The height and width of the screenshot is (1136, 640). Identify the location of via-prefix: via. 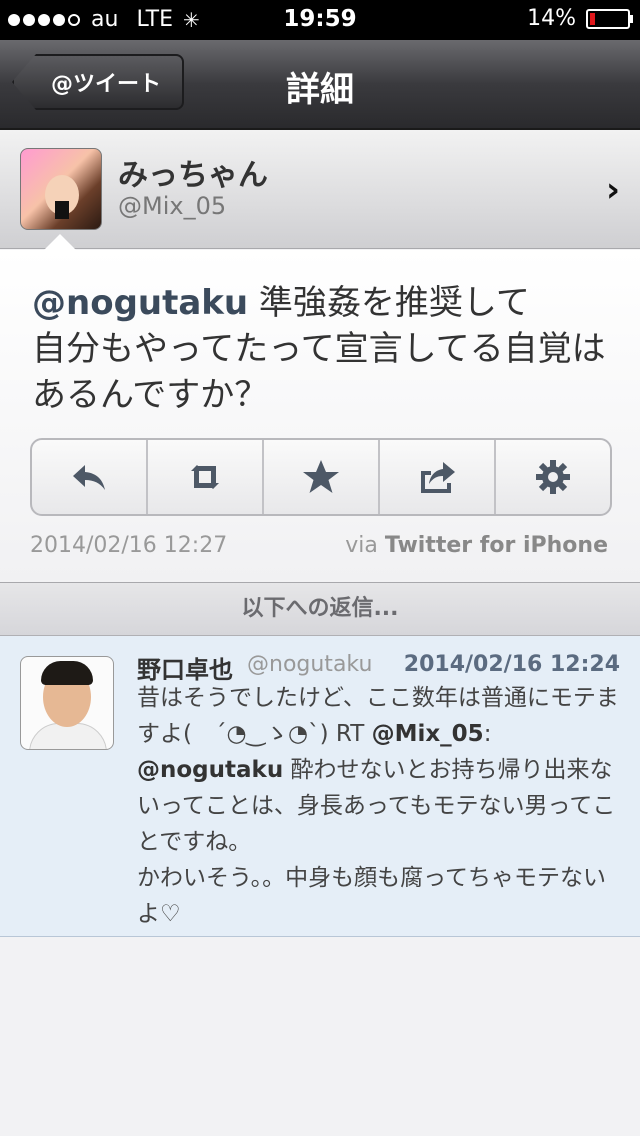
(361, 545).